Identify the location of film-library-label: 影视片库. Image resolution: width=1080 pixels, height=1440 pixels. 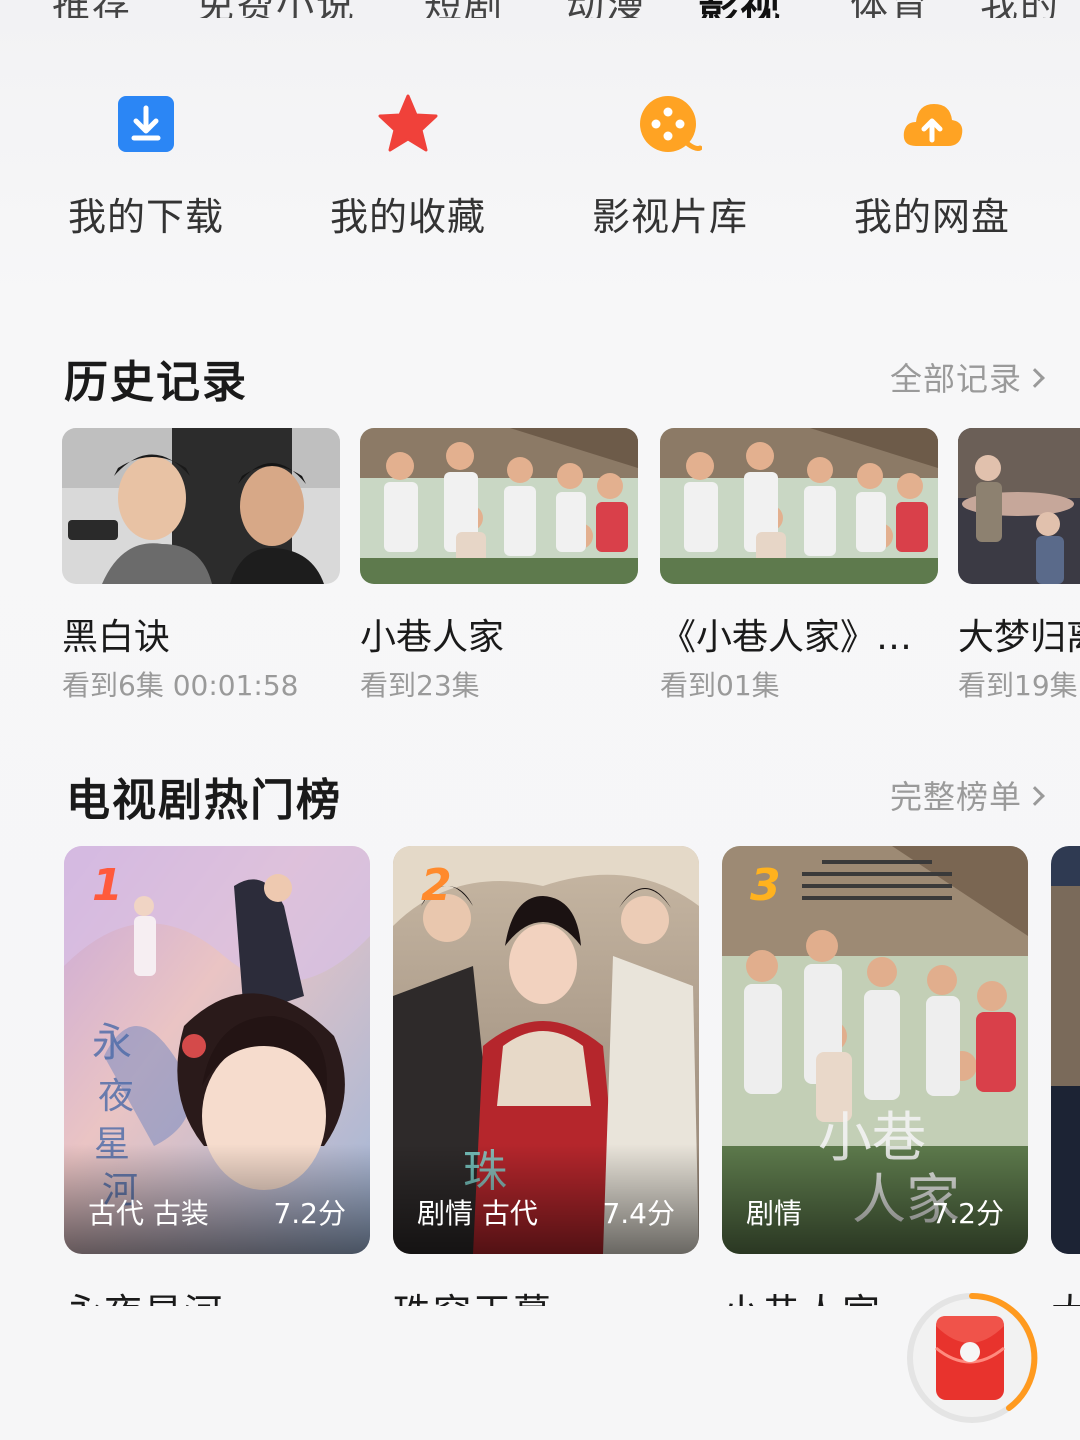
(669, 217).